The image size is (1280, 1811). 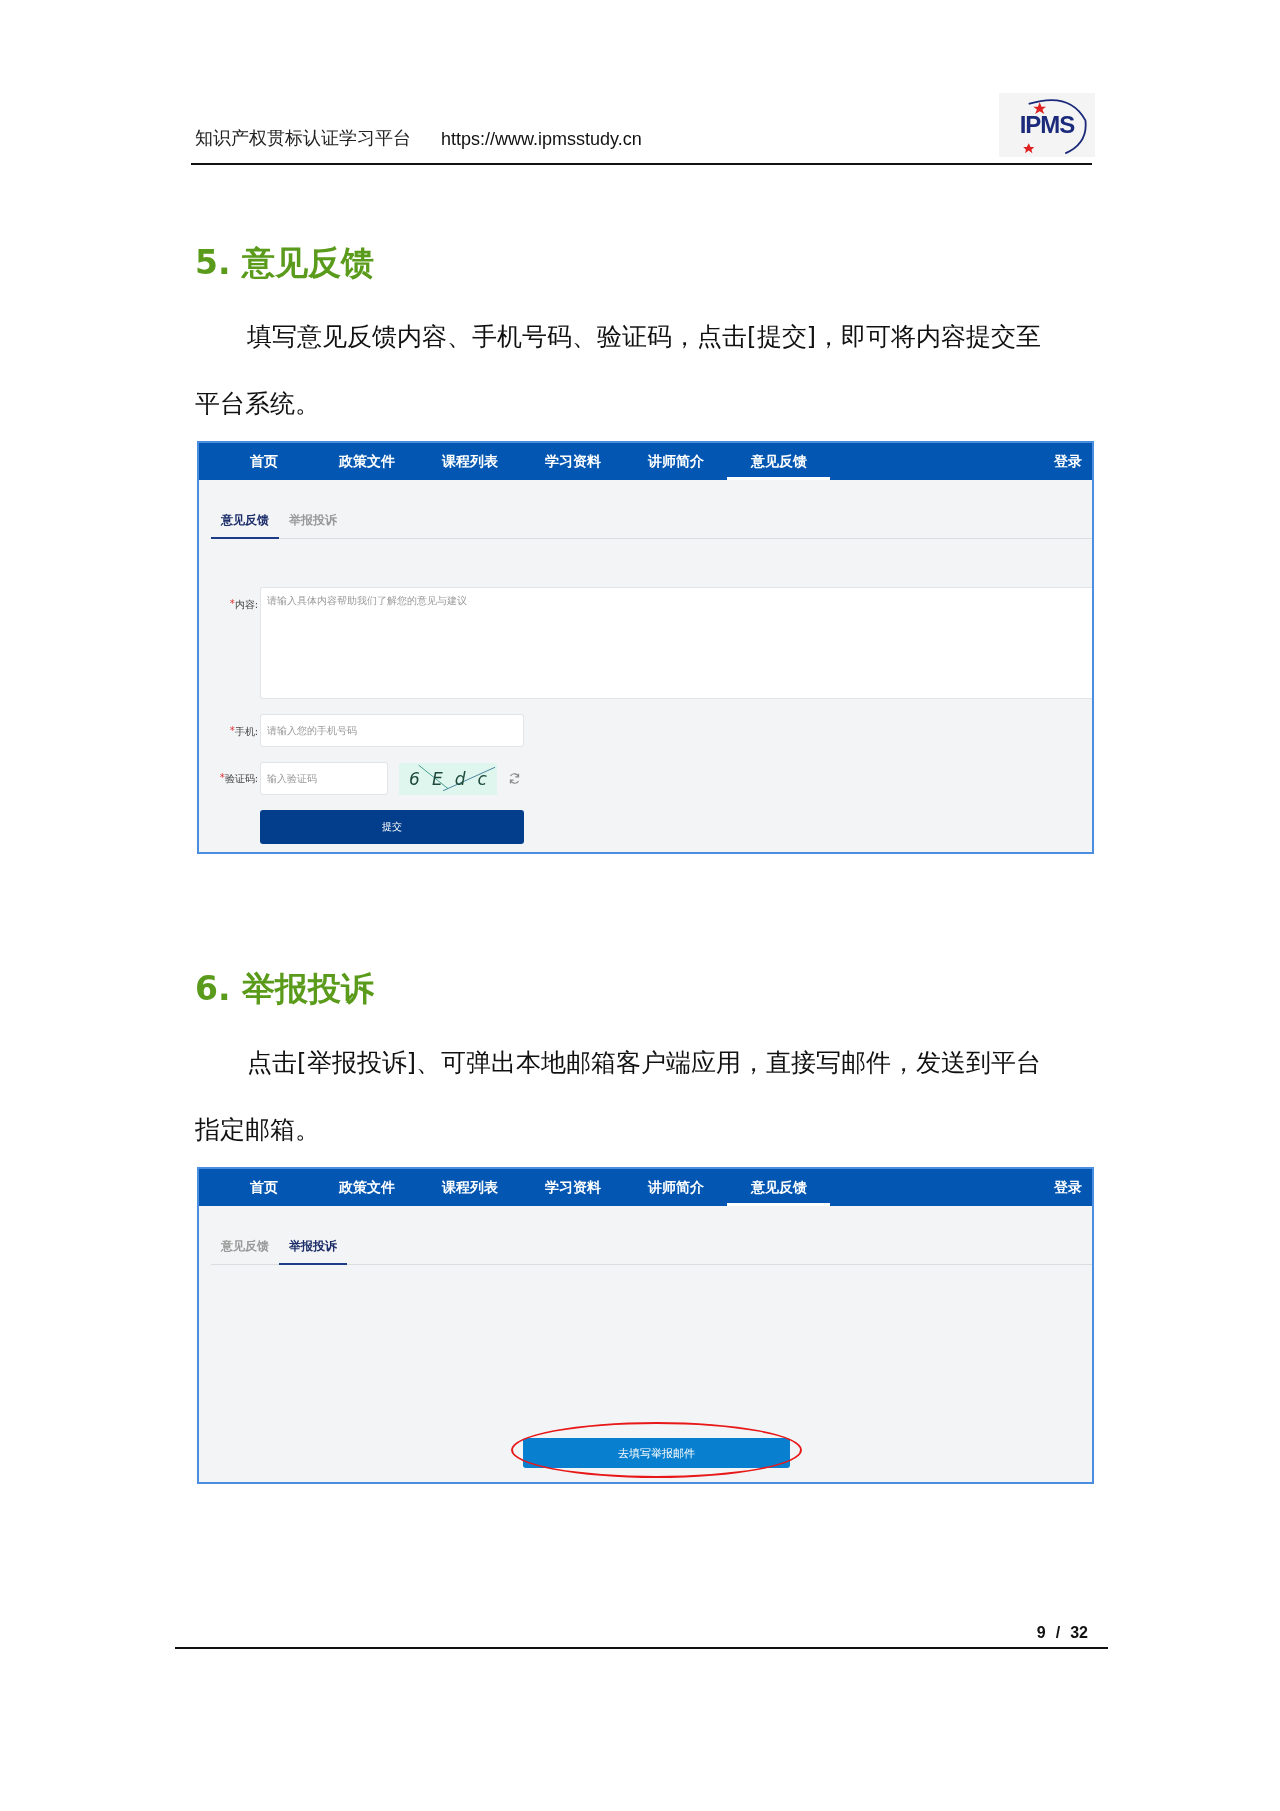 I want to click on captcha-image: 6 E d c, so click(x=448, y=778).